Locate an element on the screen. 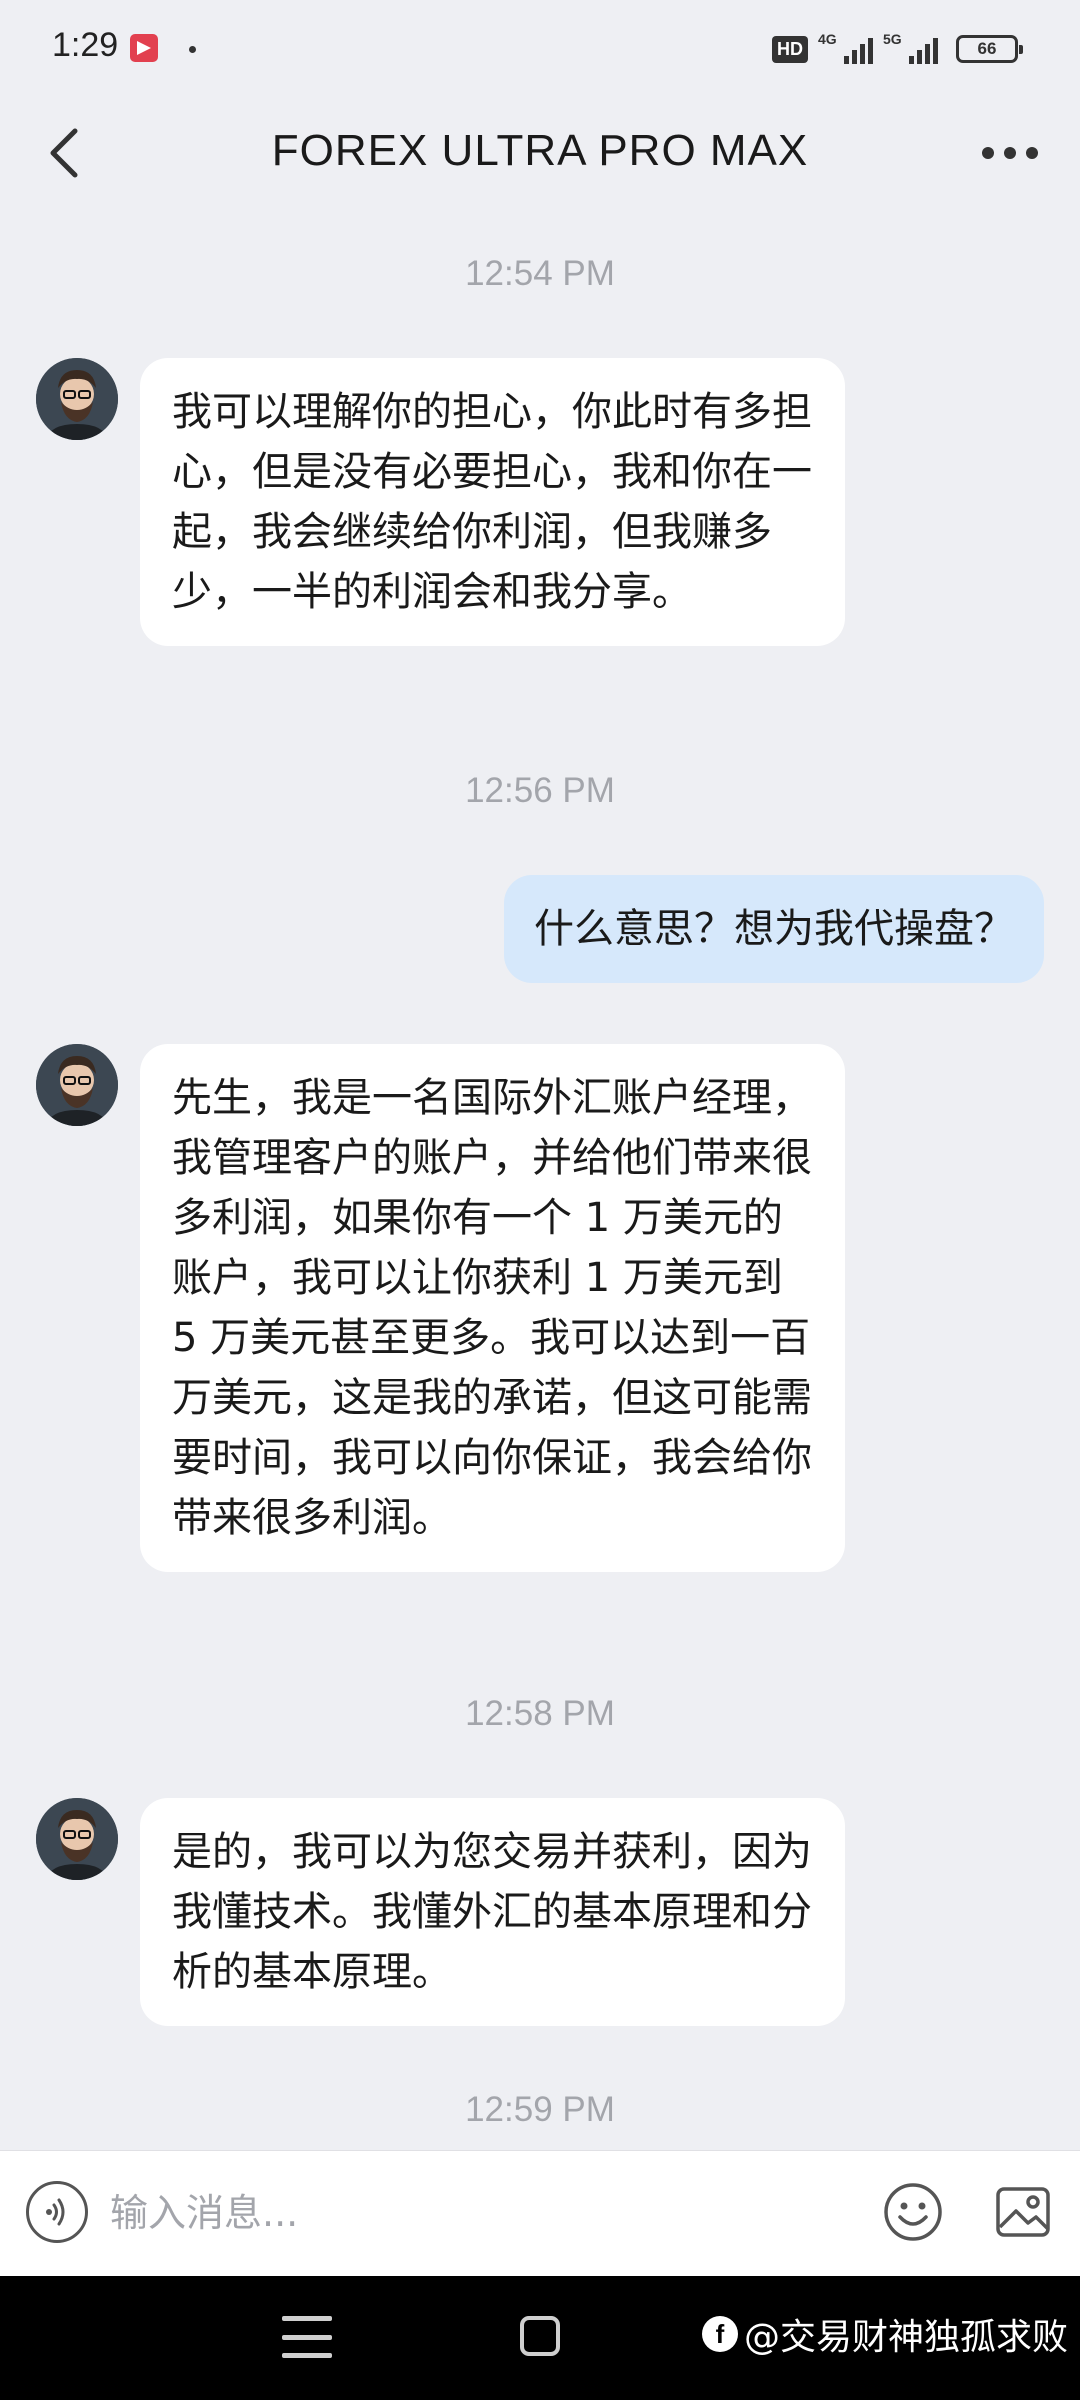 This screenshot has height=2400, width=1080. status-bar: 1:29 HD 4G 5G 66 is located at coordinates (540, 48).